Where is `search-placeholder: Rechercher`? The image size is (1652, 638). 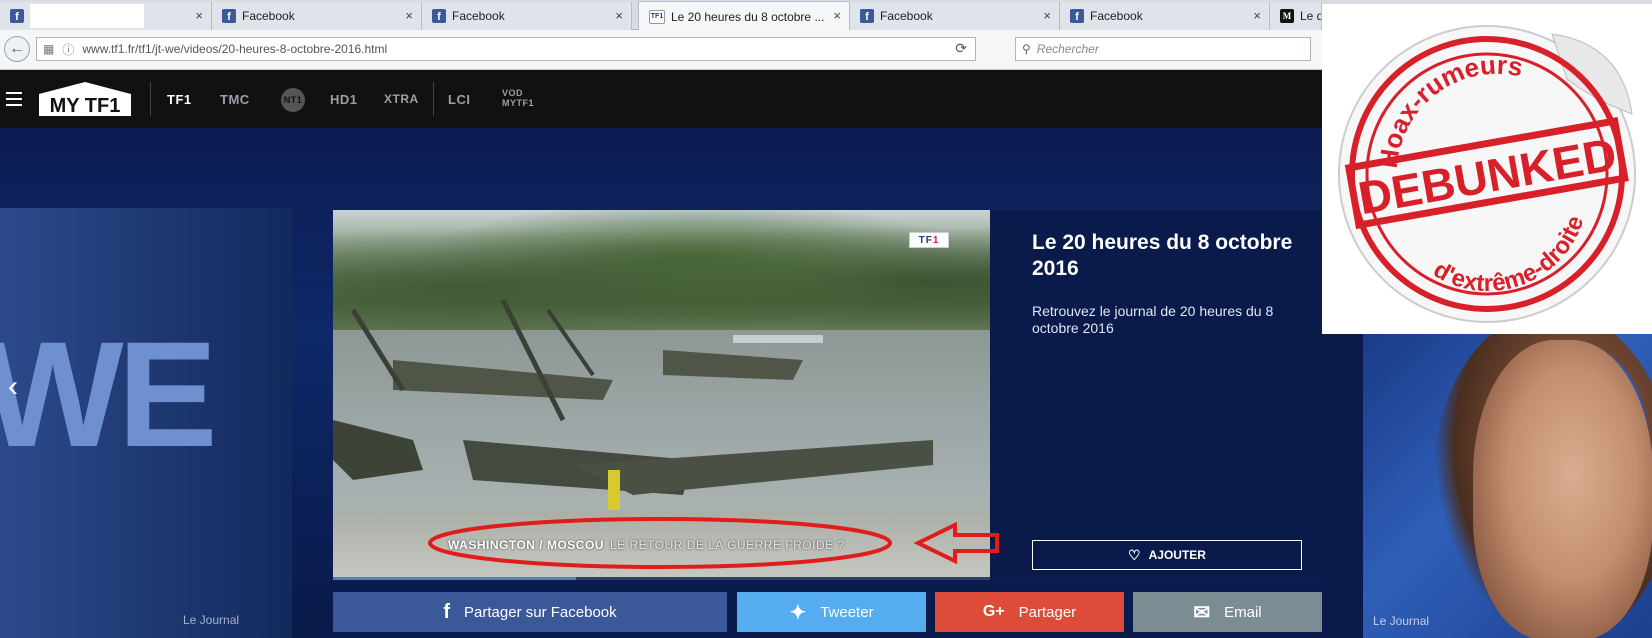 search-placeholder: Rechercher is located at coordinates (1067, 49).